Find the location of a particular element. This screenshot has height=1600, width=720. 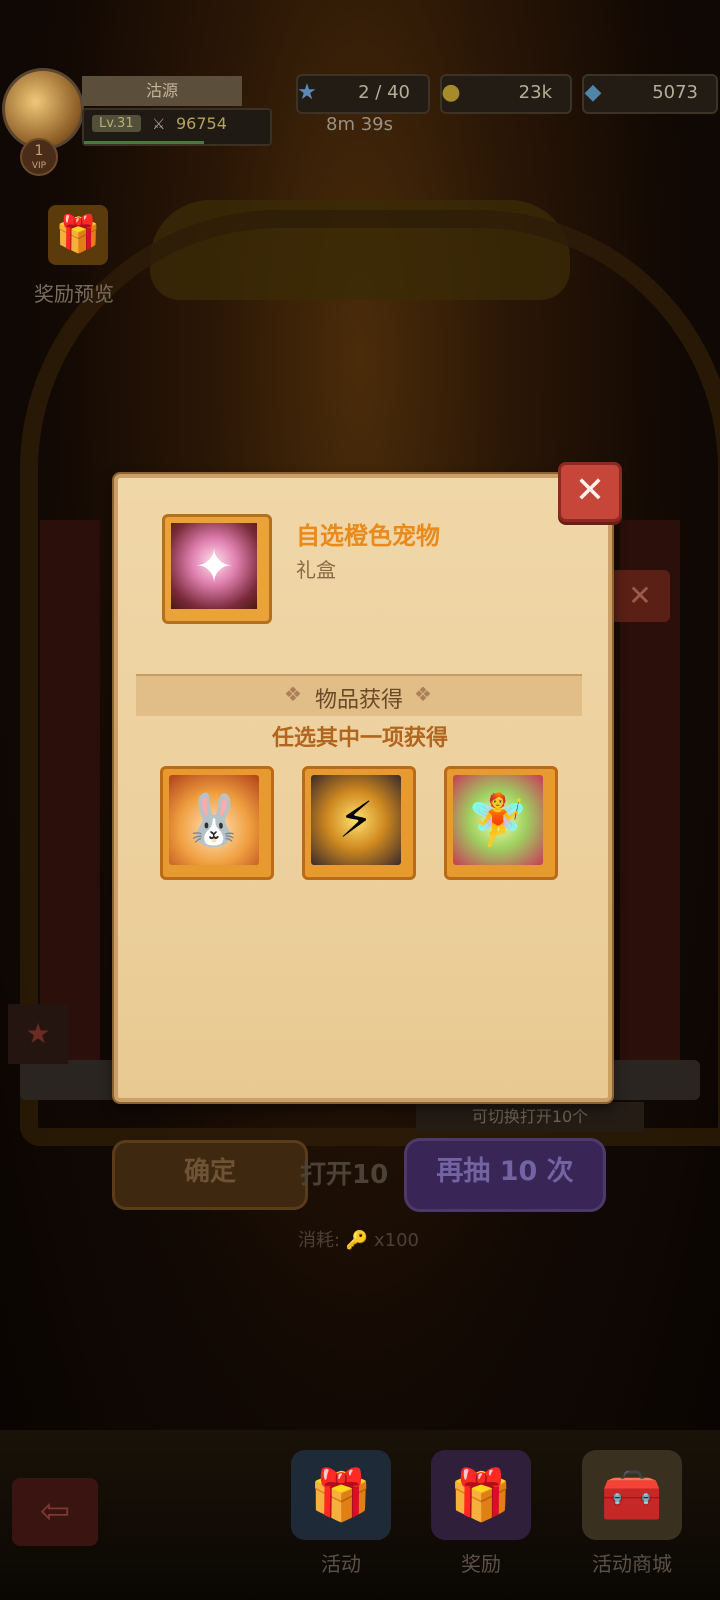

nav-item-rewards: 🎁 奖励 is located at coordinates (481, 1515).